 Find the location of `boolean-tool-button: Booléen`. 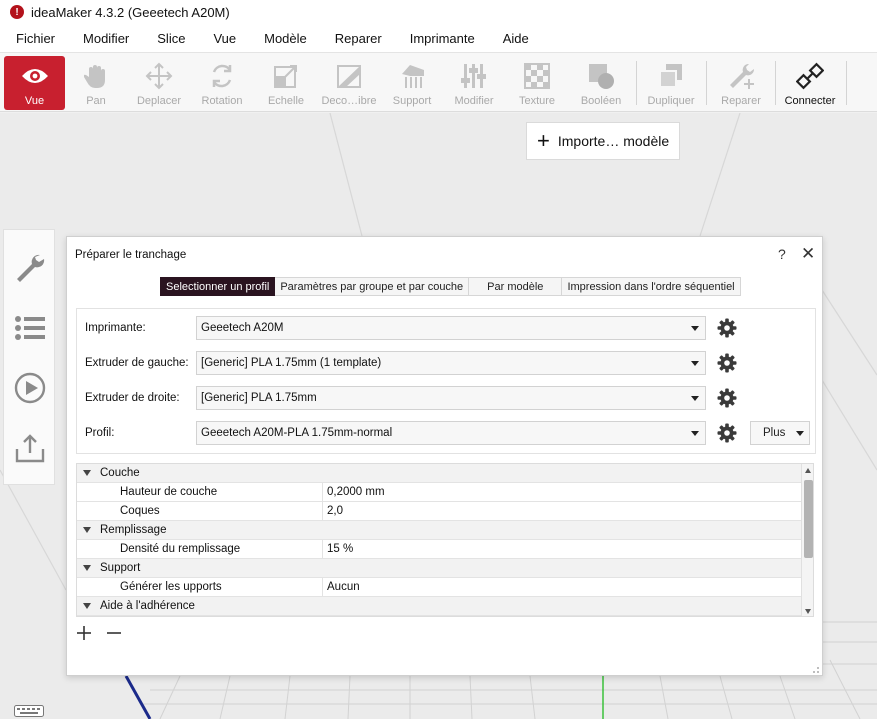

boolean-tool-button: Booléen is located at coordinates (601, 83).